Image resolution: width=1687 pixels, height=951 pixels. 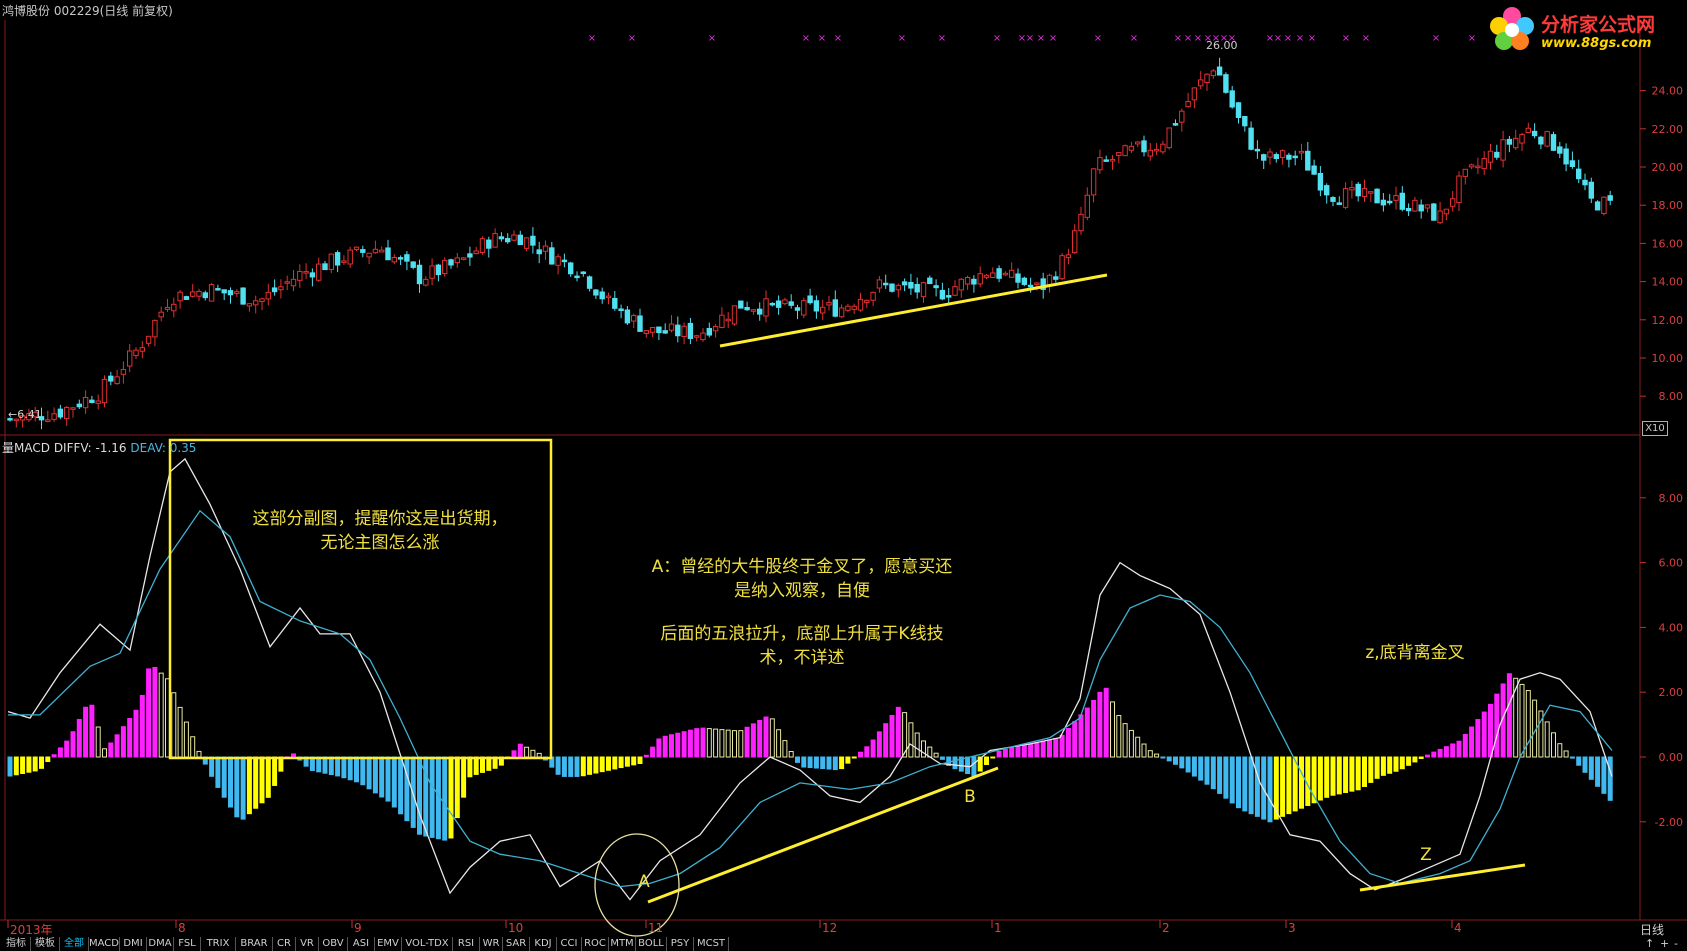 I want to click on tab-brar: BRAR, so click(x=254, y=944).